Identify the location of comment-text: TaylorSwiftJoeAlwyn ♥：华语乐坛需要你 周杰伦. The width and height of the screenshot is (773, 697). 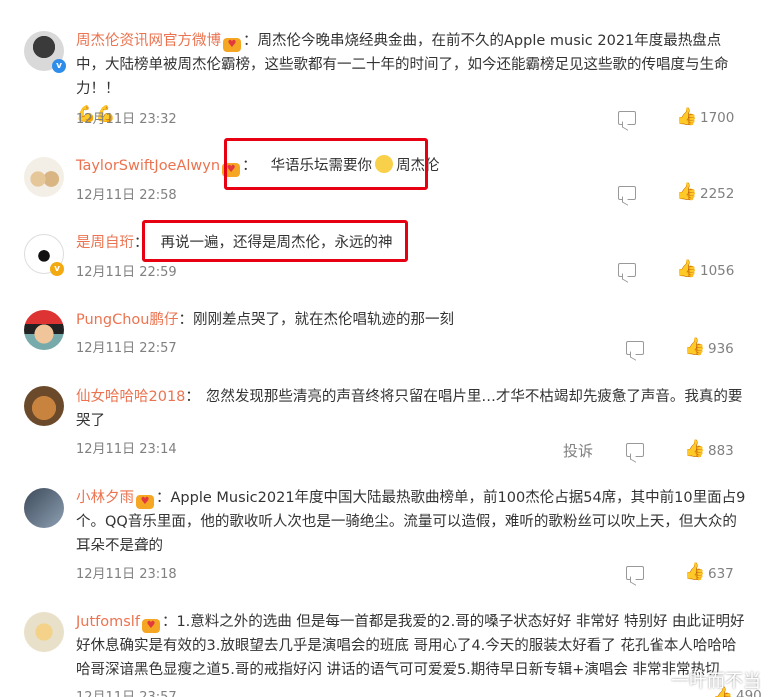
(412, 166).